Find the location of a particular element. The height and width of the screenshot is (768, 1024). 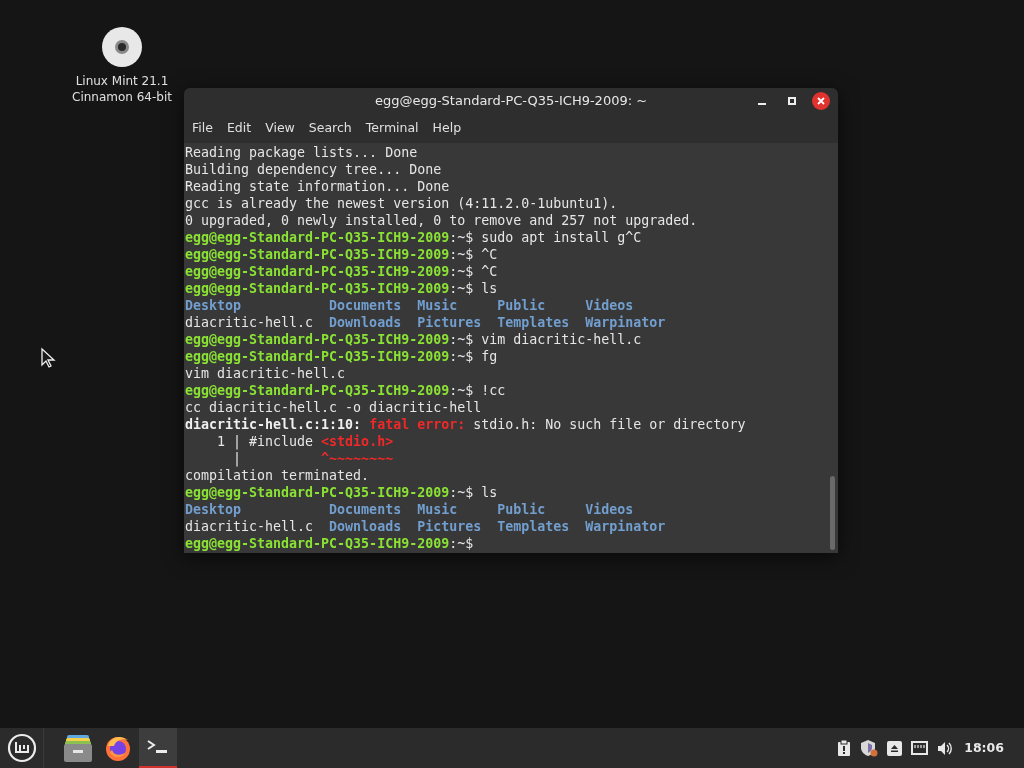

terminal-line: Reading state information... Done is located at coordinates (317, 186).